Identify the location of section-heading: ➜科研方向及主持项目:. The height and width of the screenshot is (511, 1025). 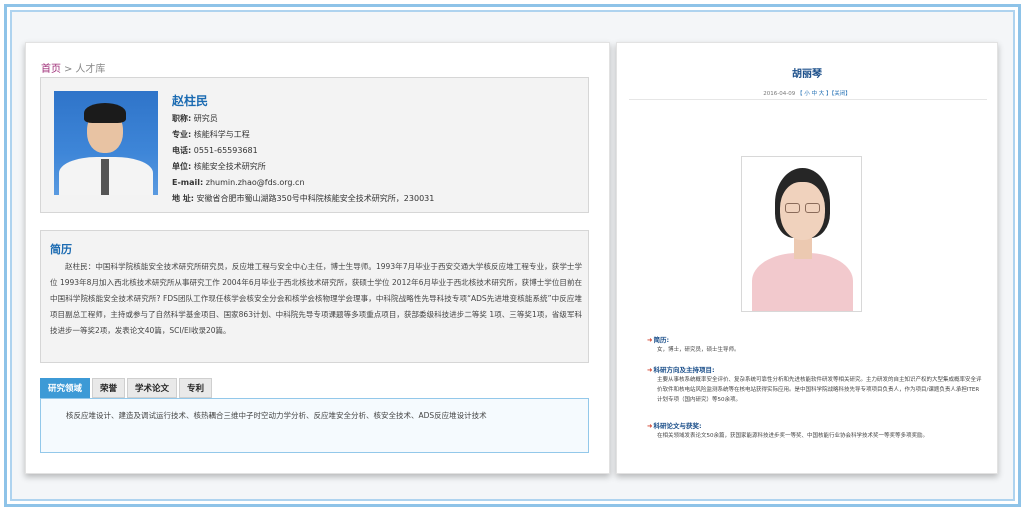
(681, 370).